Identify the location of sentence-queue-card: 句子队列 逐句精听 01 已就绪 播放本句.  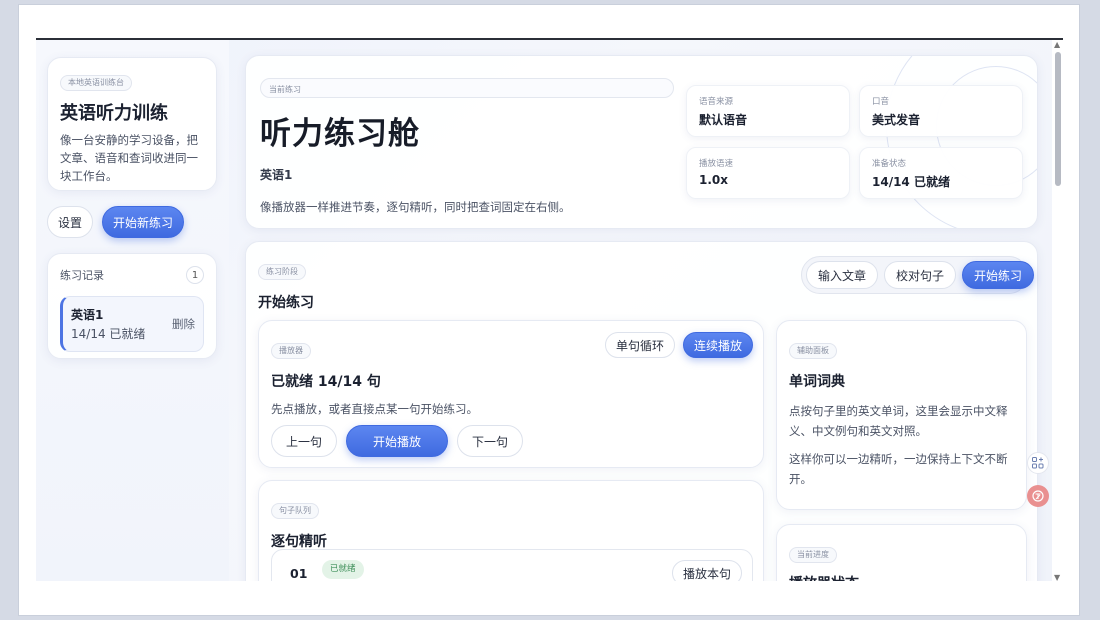
(511, 530).